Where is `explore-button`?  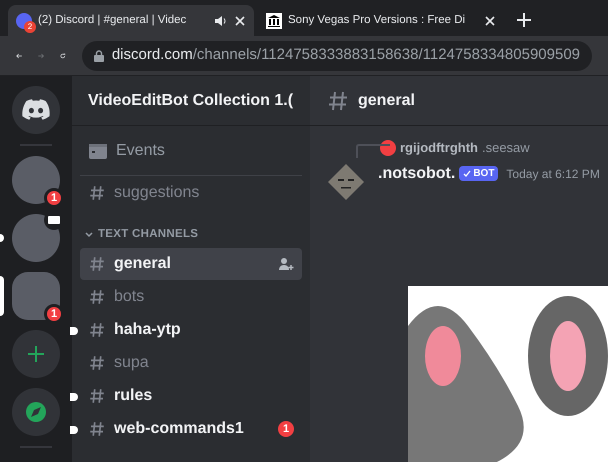
explore-button is located at coordinates (36, 412).